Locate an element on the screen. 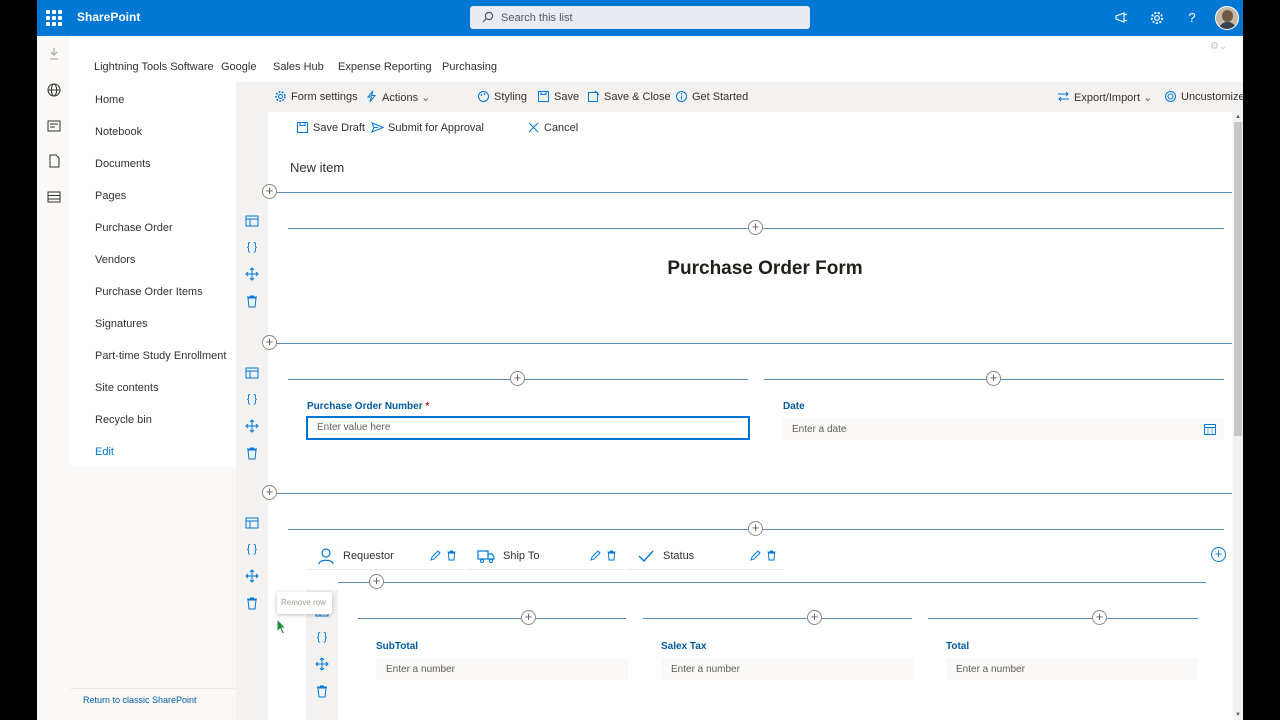 The height and width of the screenshot is (720, 1280). styling-button: Styling is located at coordinates (502, 97).